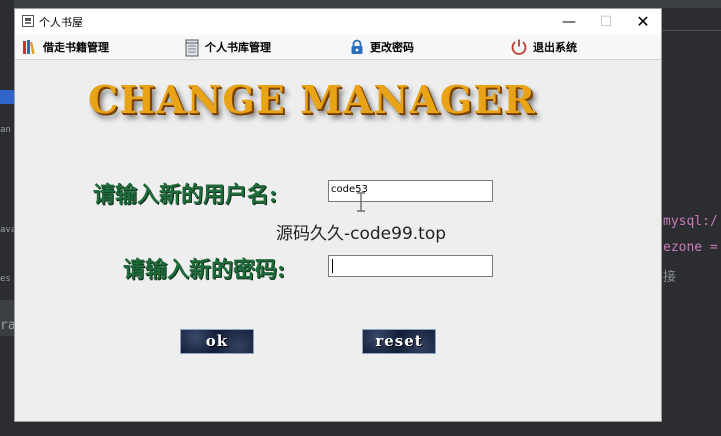 This screenshot has height=436, width=721. I want to click on notebook-icon, so click(192, 48).